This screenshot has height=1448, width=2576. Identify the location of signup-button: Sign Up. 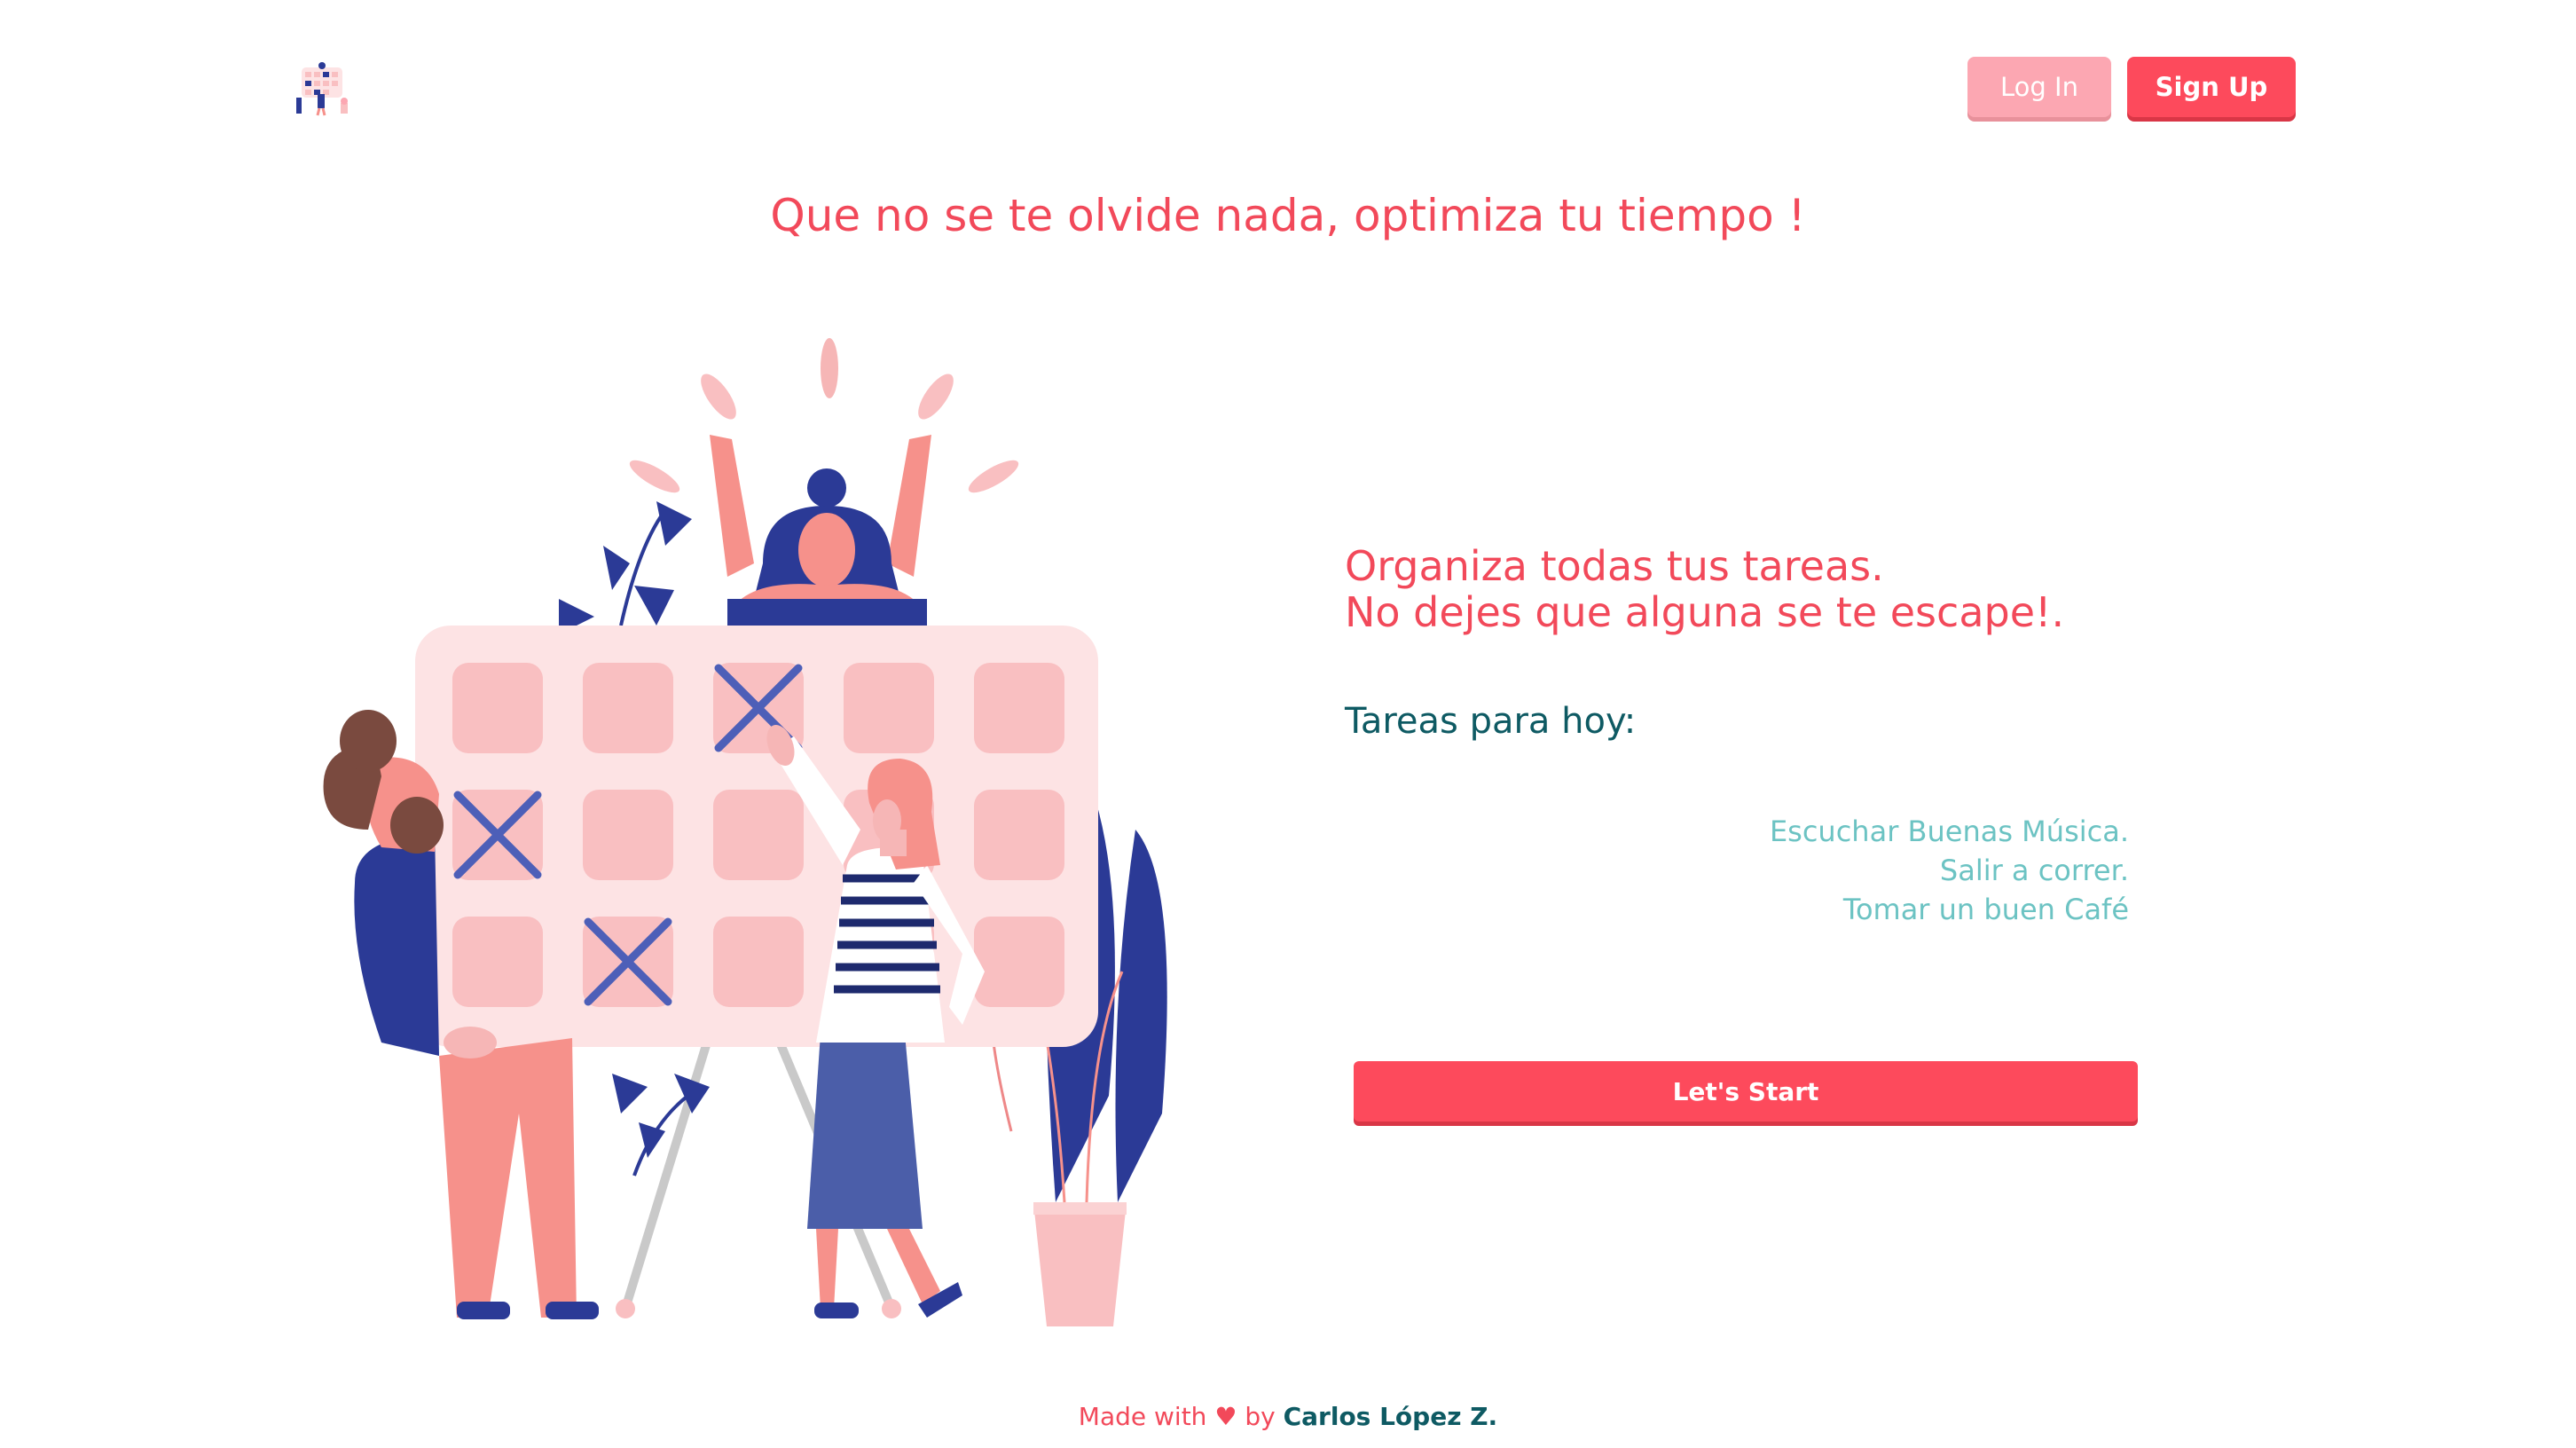
(2211, 87).